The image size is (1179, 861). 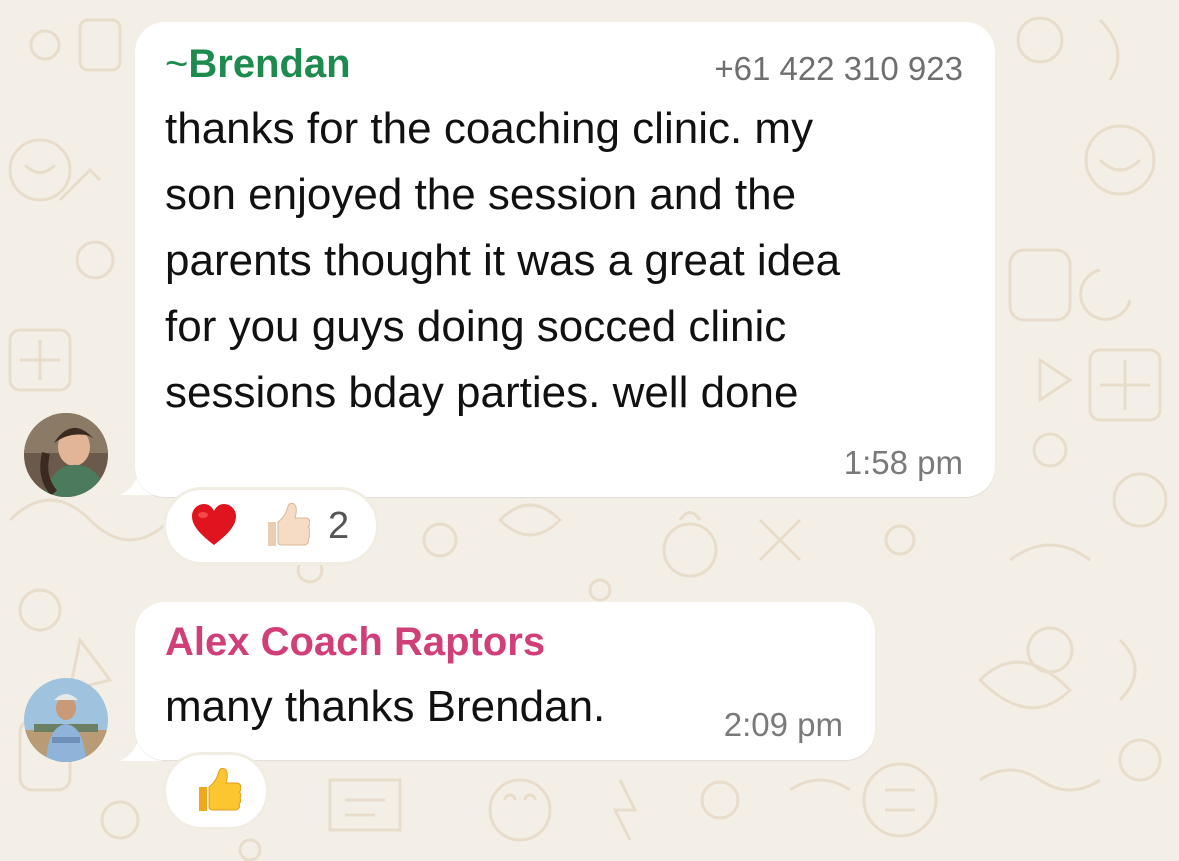 I want to click on reaction-count: 2, so click(x=339, y=525).